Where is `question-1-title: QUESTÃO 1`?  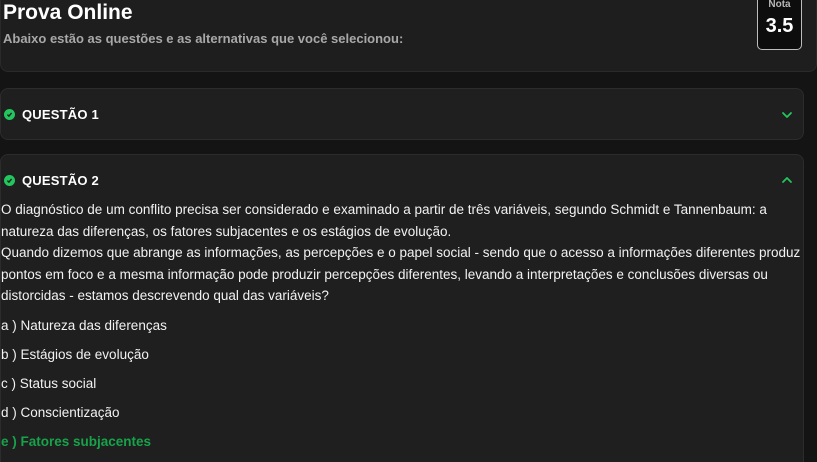 question-1-title: QUESTÃO 1 is located at coordinates (60, 114).